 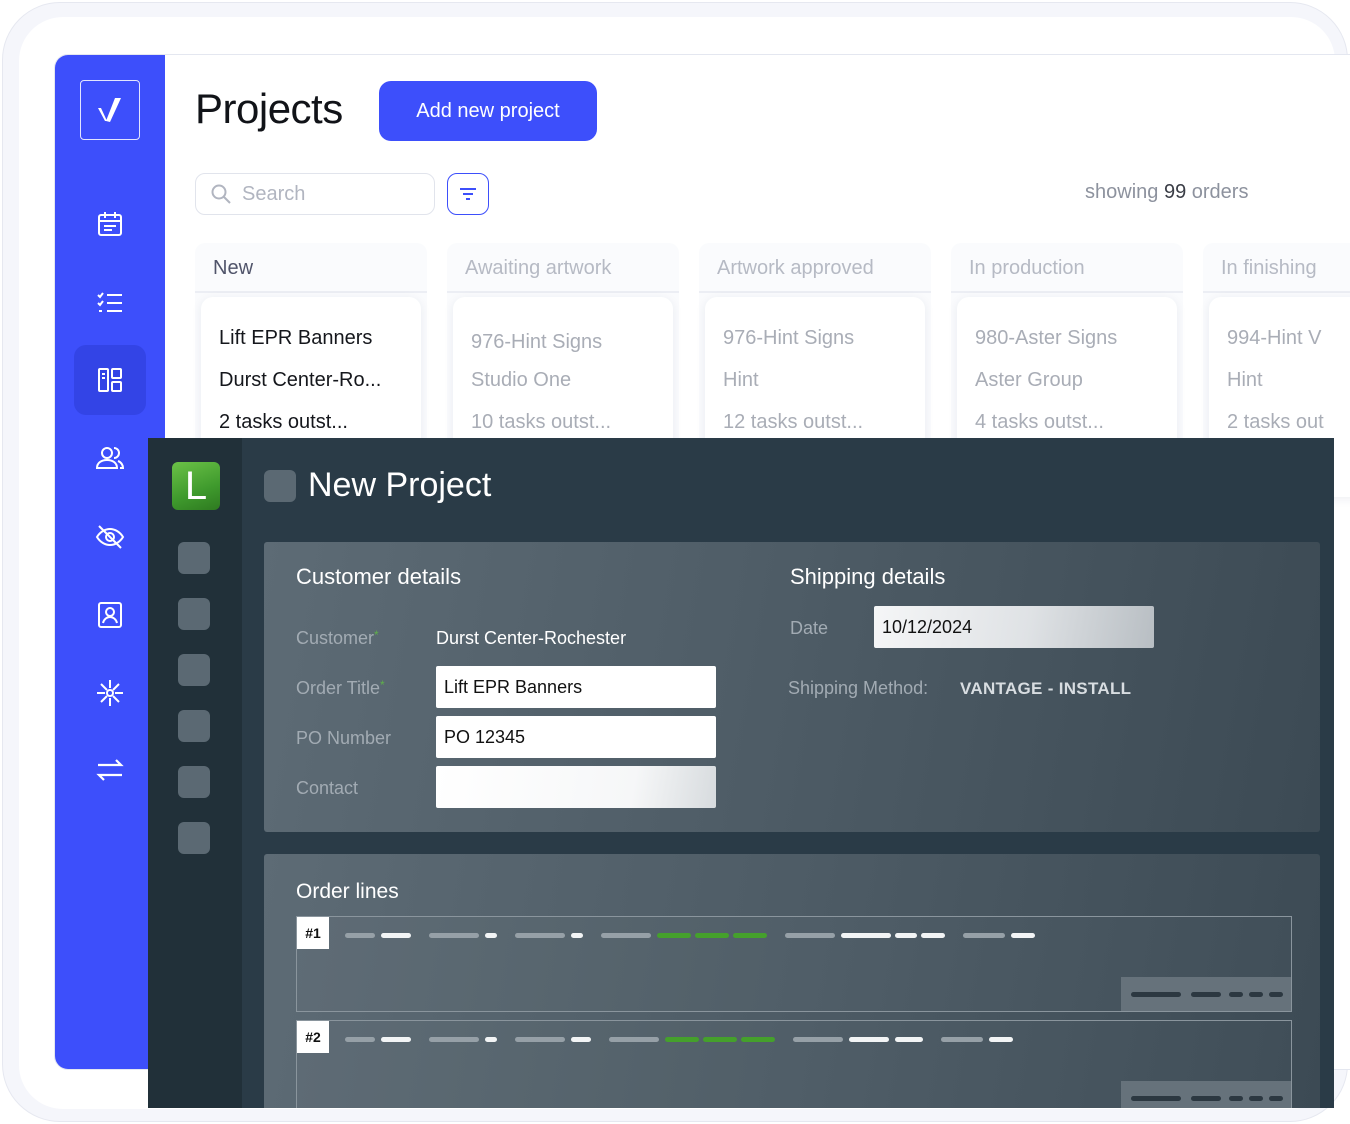 I want to click on column-title: Artwork approved, so click(x=815, y=268).